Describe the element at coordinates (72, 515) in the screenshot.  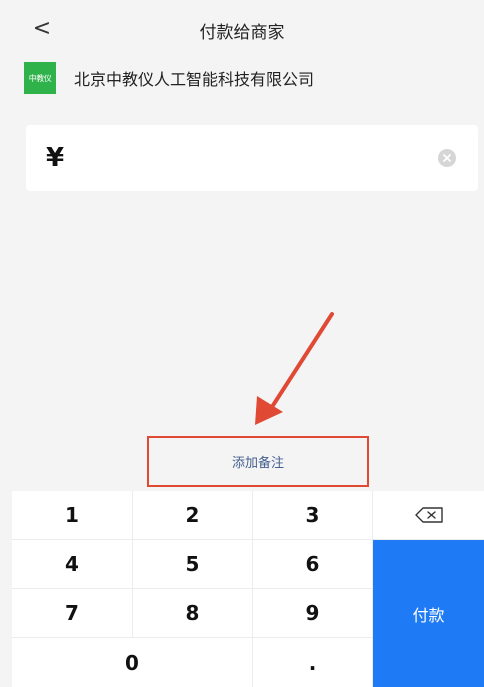
I see `key-1: 1` at that location.